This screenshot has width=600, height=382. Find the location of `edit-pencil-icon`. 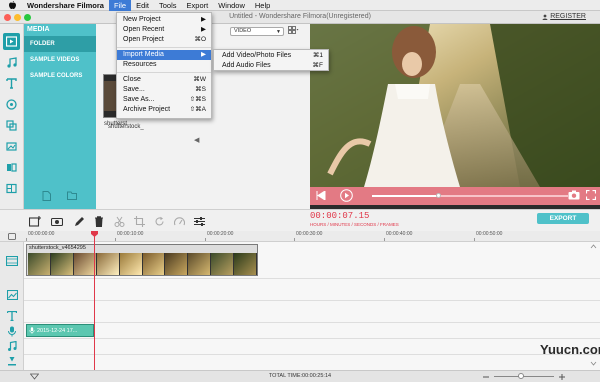

edit-pencil-icon is located at coordinates (79, 221).